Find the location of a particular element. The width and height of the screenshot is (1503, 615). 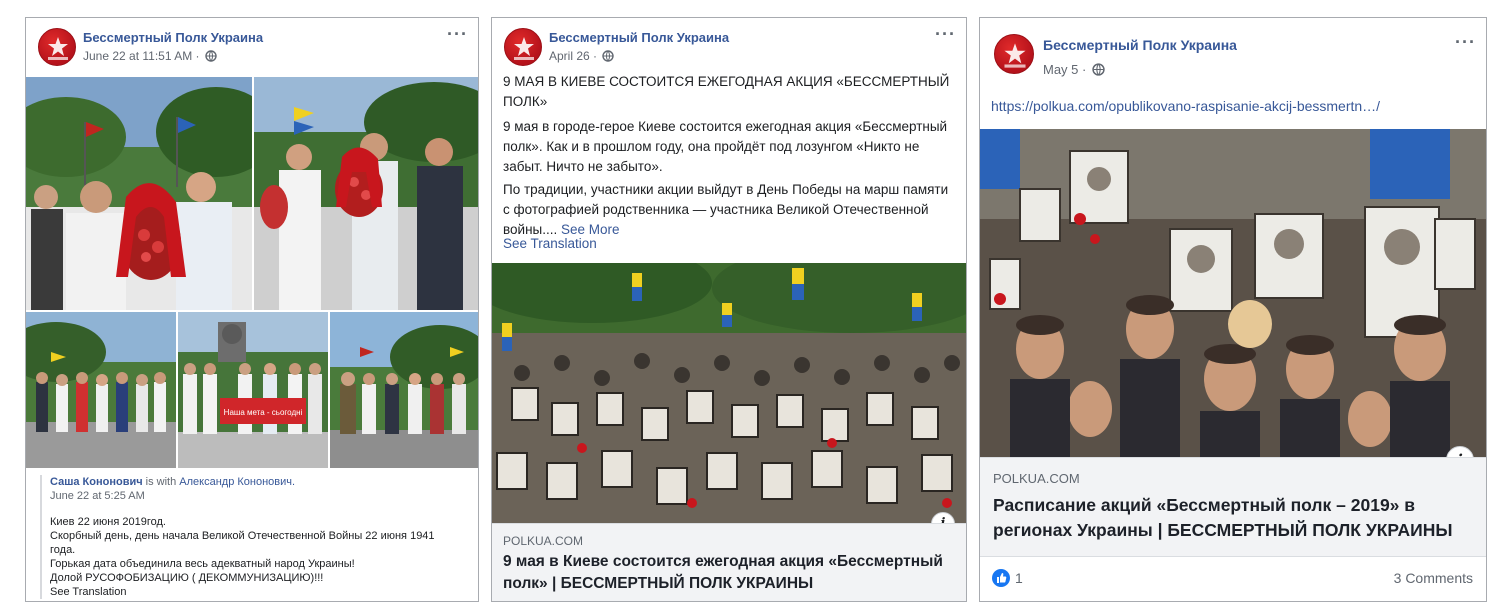

shared-text-line: Киев 22 июня 2019год. is located at coordinates (108, 522).